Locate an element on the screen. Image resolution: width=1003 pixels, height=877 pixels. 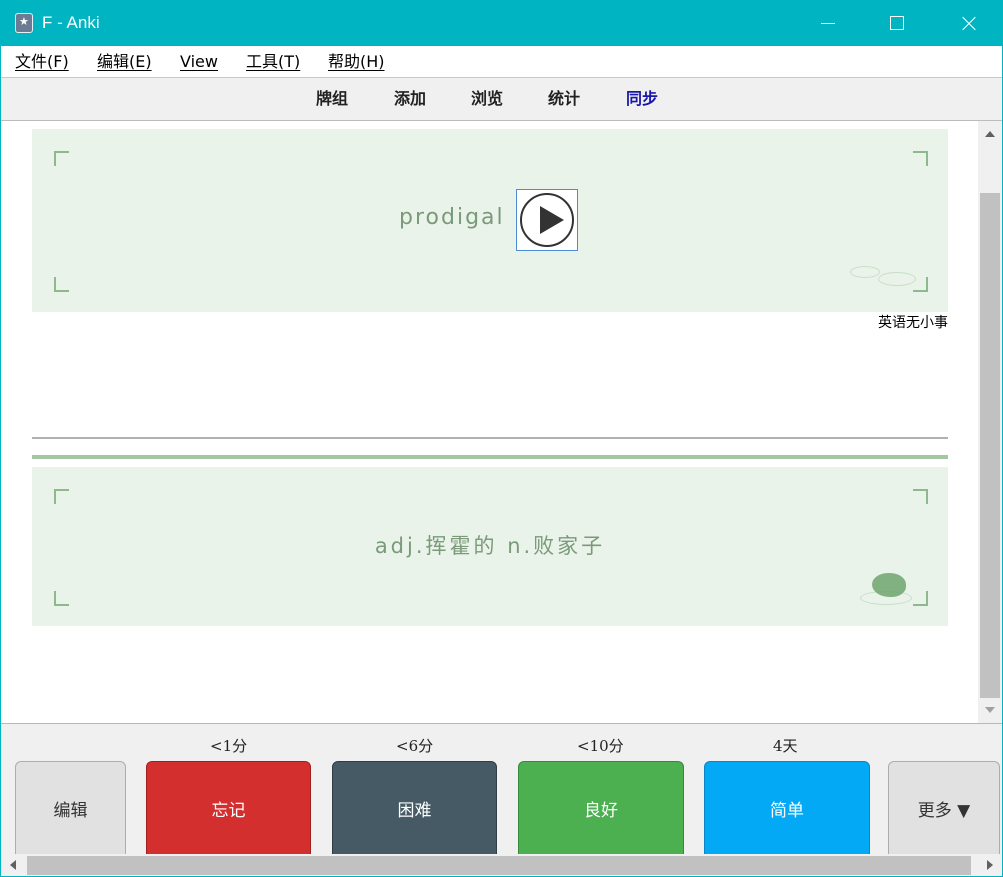
scroll-up-arrow-icon is located at coordinates (990, 134).